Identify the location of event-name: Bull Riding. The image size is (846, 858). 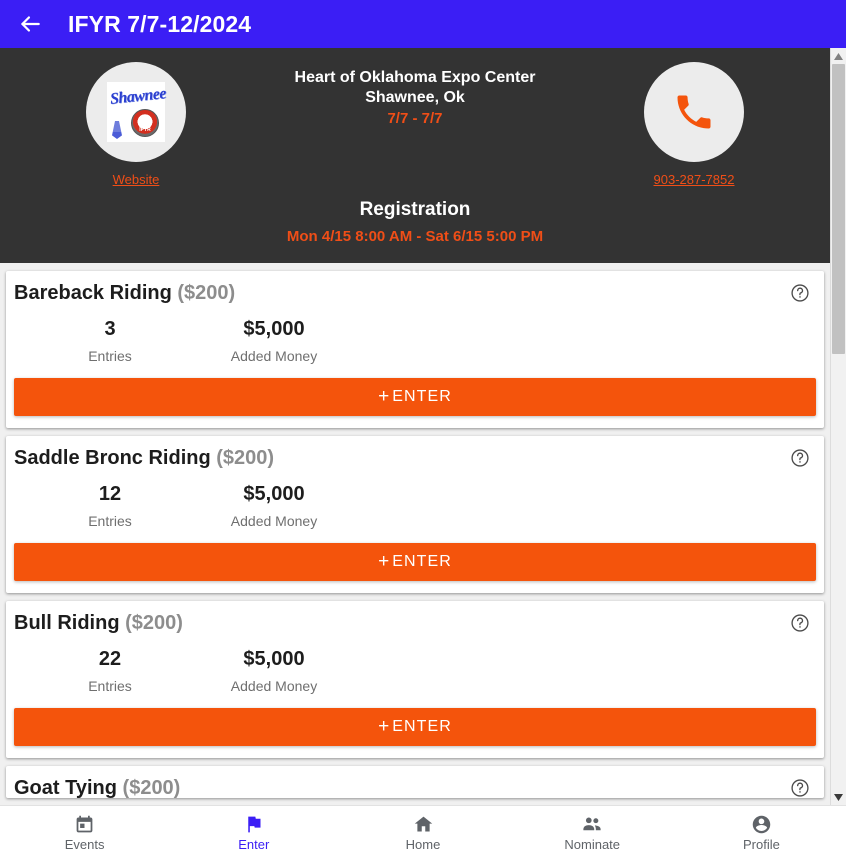
(67, 623).